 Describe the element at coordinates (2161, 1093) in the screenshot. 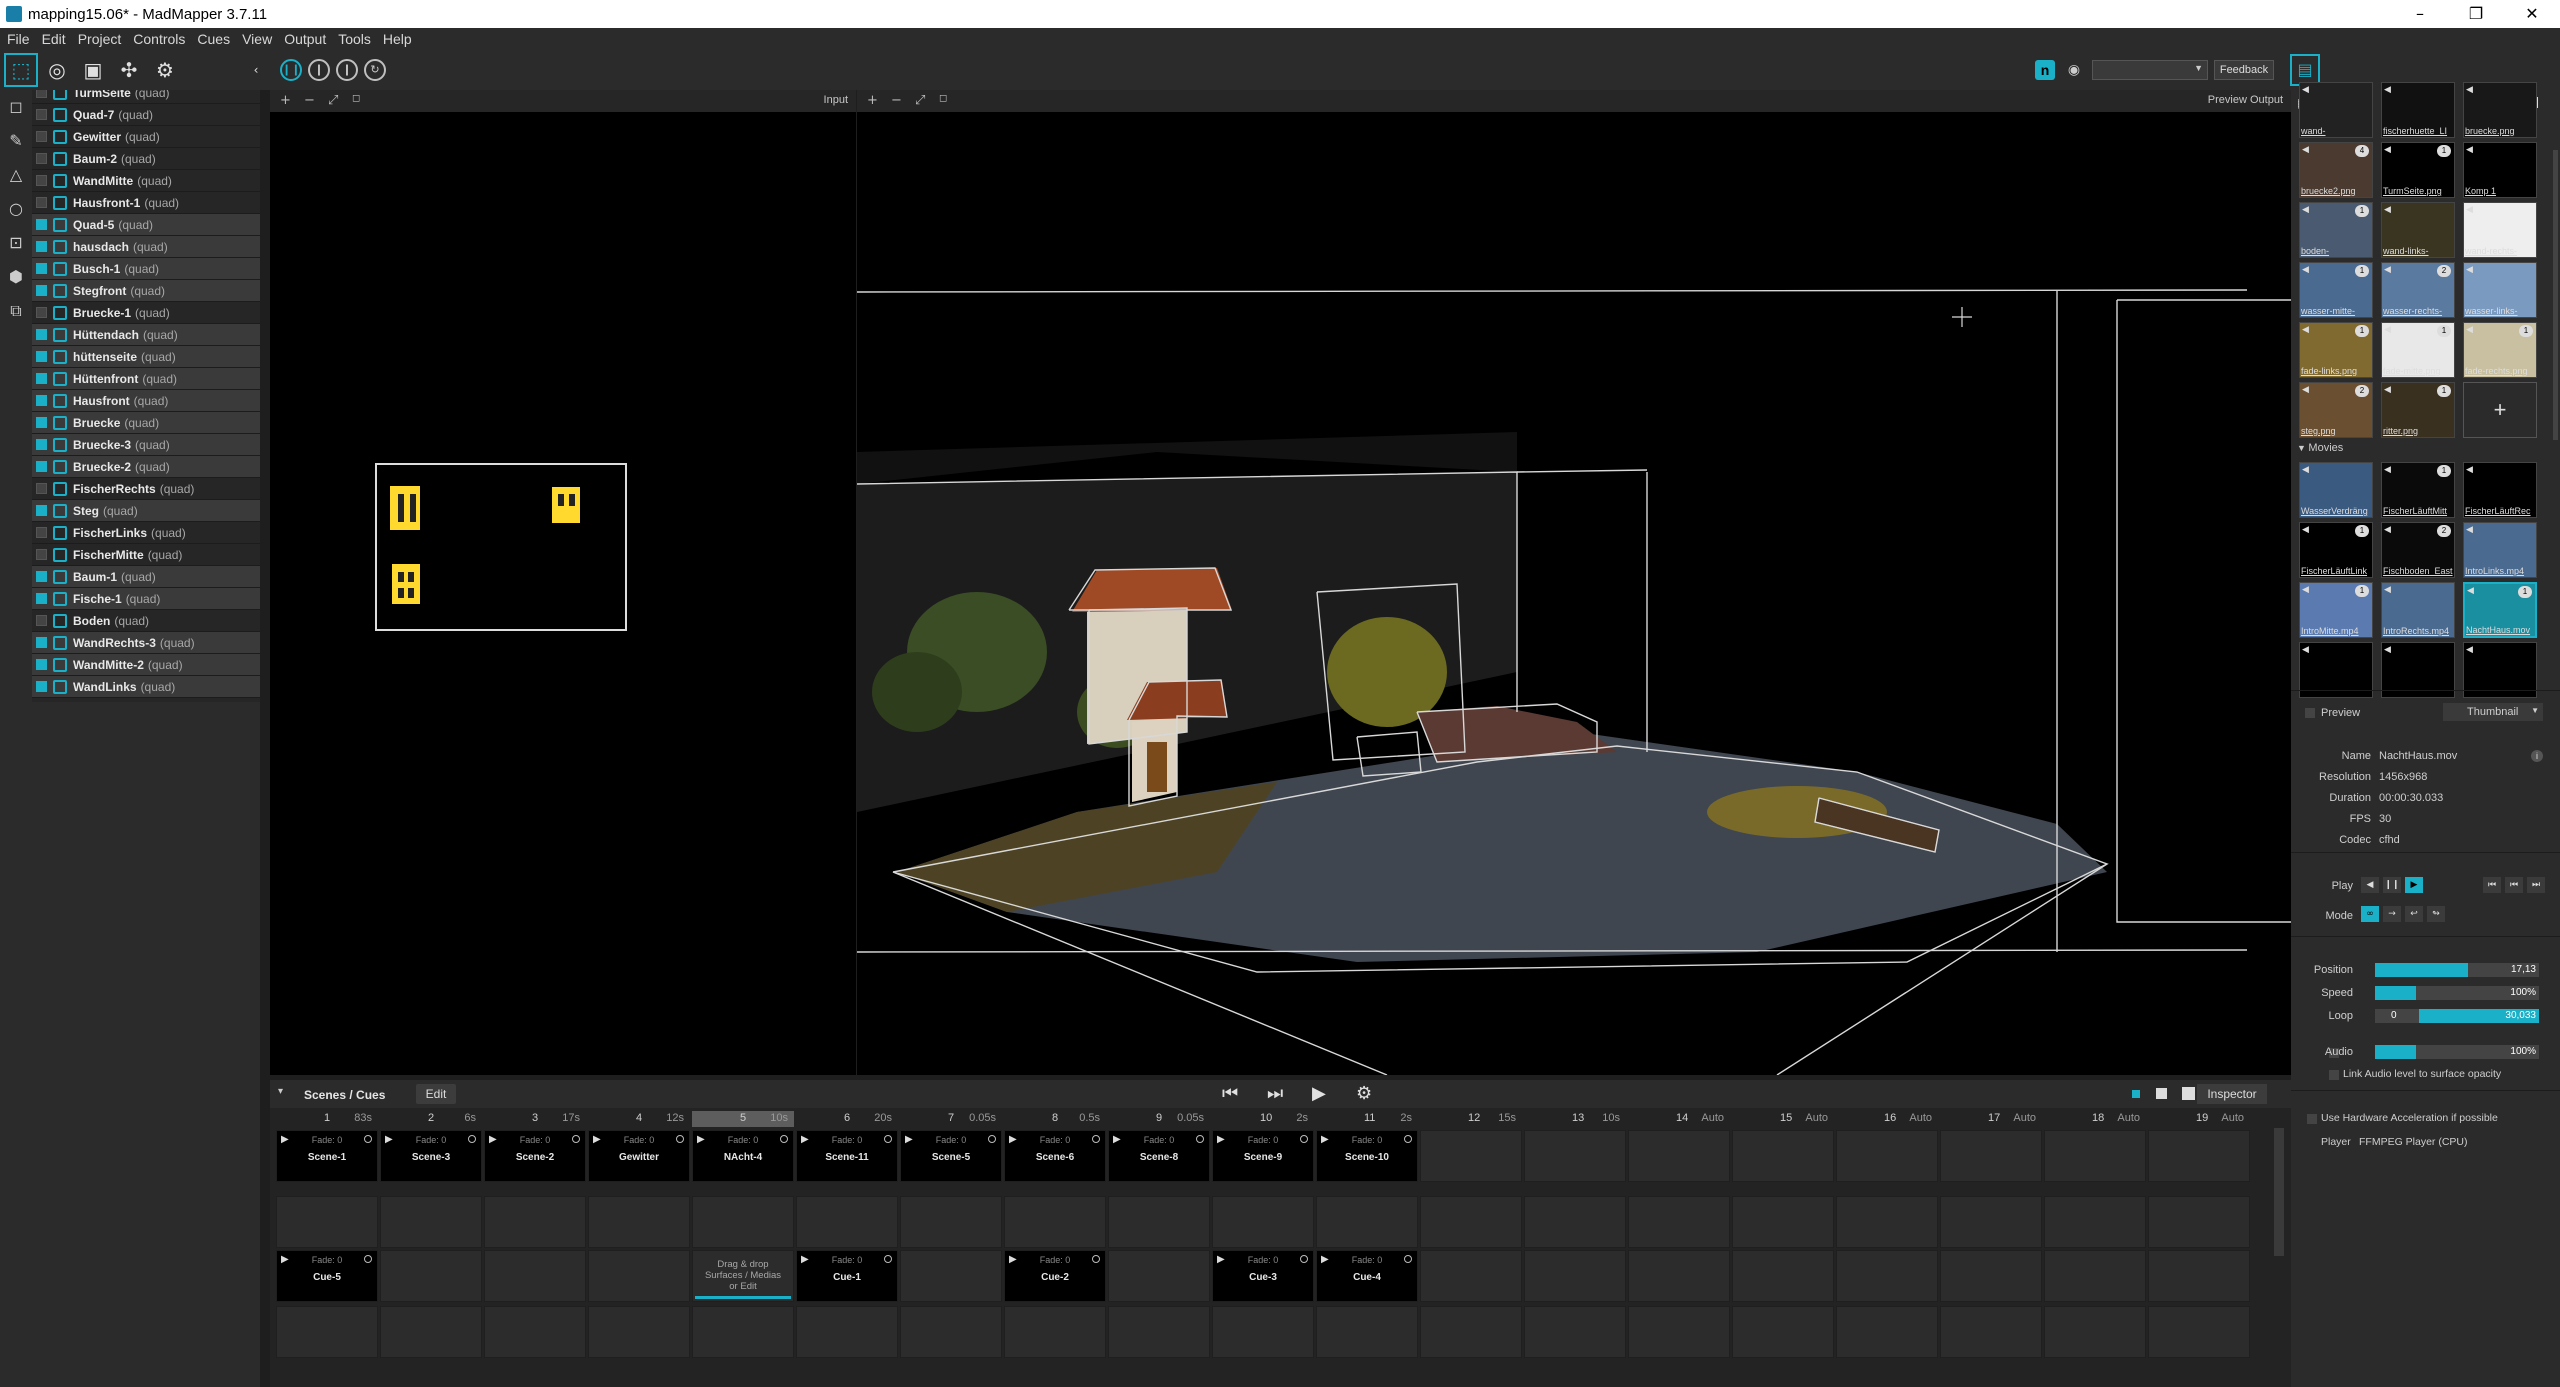

I see `medium-view-icon` at that location.